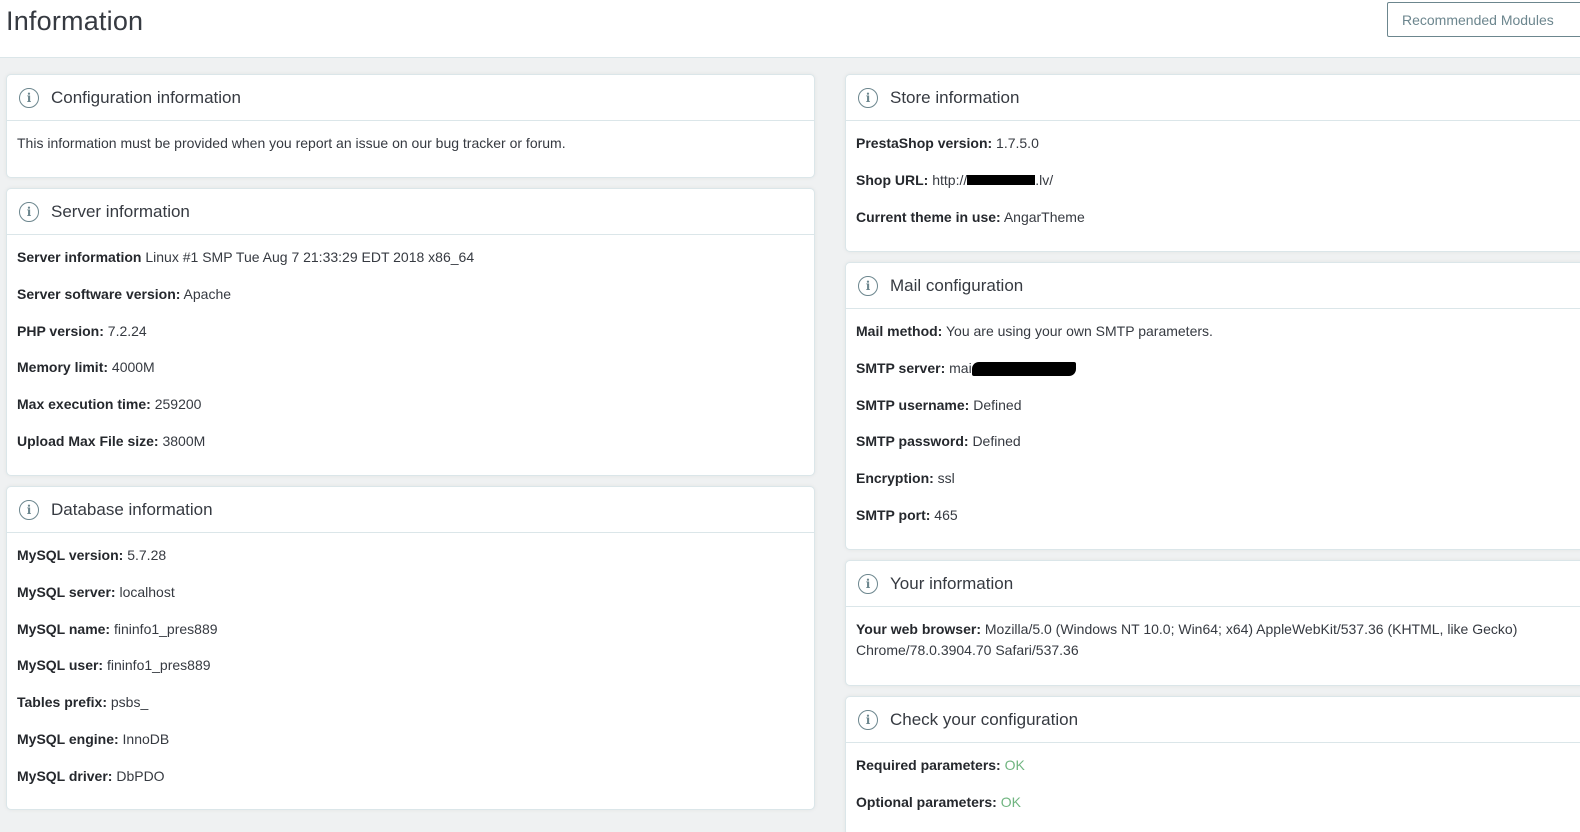 The width and height of the screenshot is (1580, 832). Describe the element at coordinates (1079, 331) in the screenshot. I see `row-value: You are using your own SMTP parameters.` at that location.